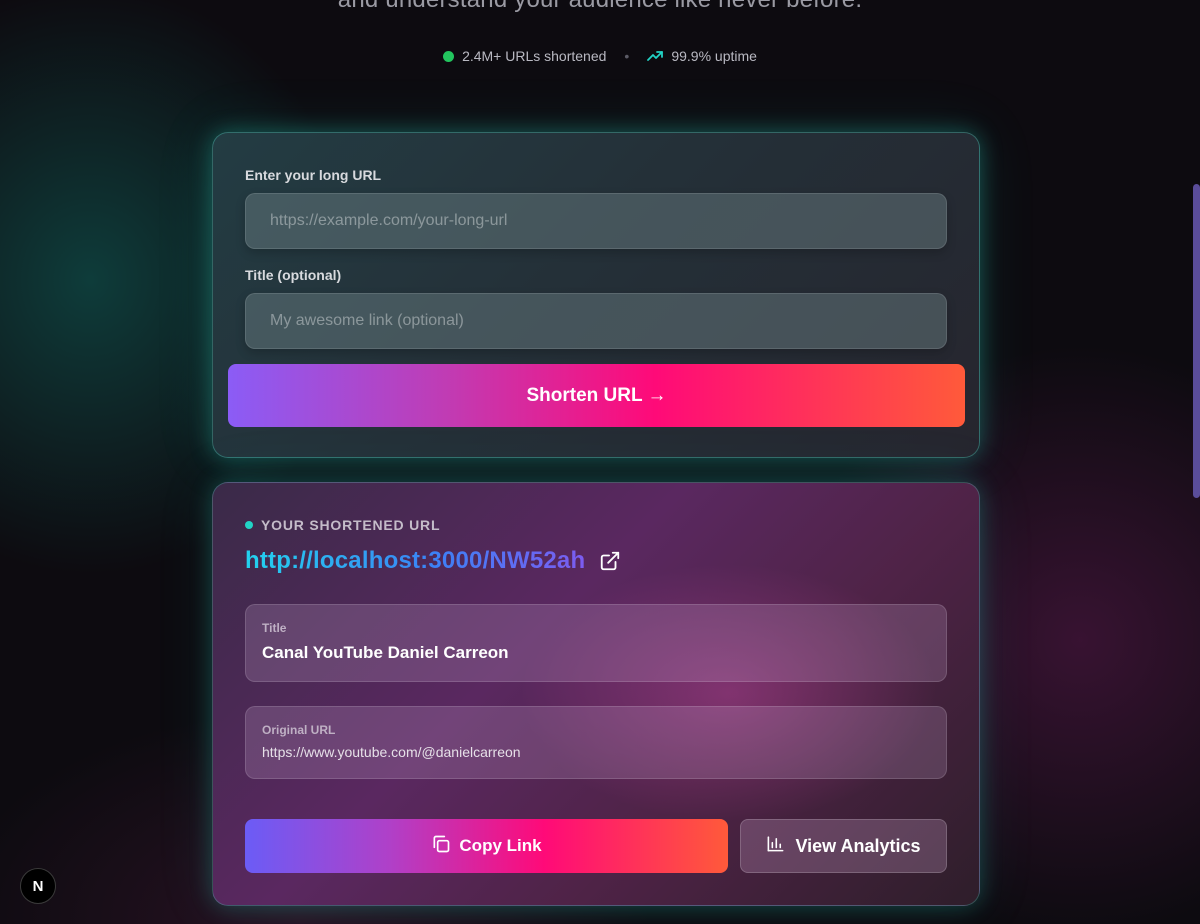 This screenshot has width=1200, height=924. What do you see at coordinates (714, 56) in the screenshot?
I see `stat-uptime-label: 99.9% uptime` at bounding box center [714, 56].